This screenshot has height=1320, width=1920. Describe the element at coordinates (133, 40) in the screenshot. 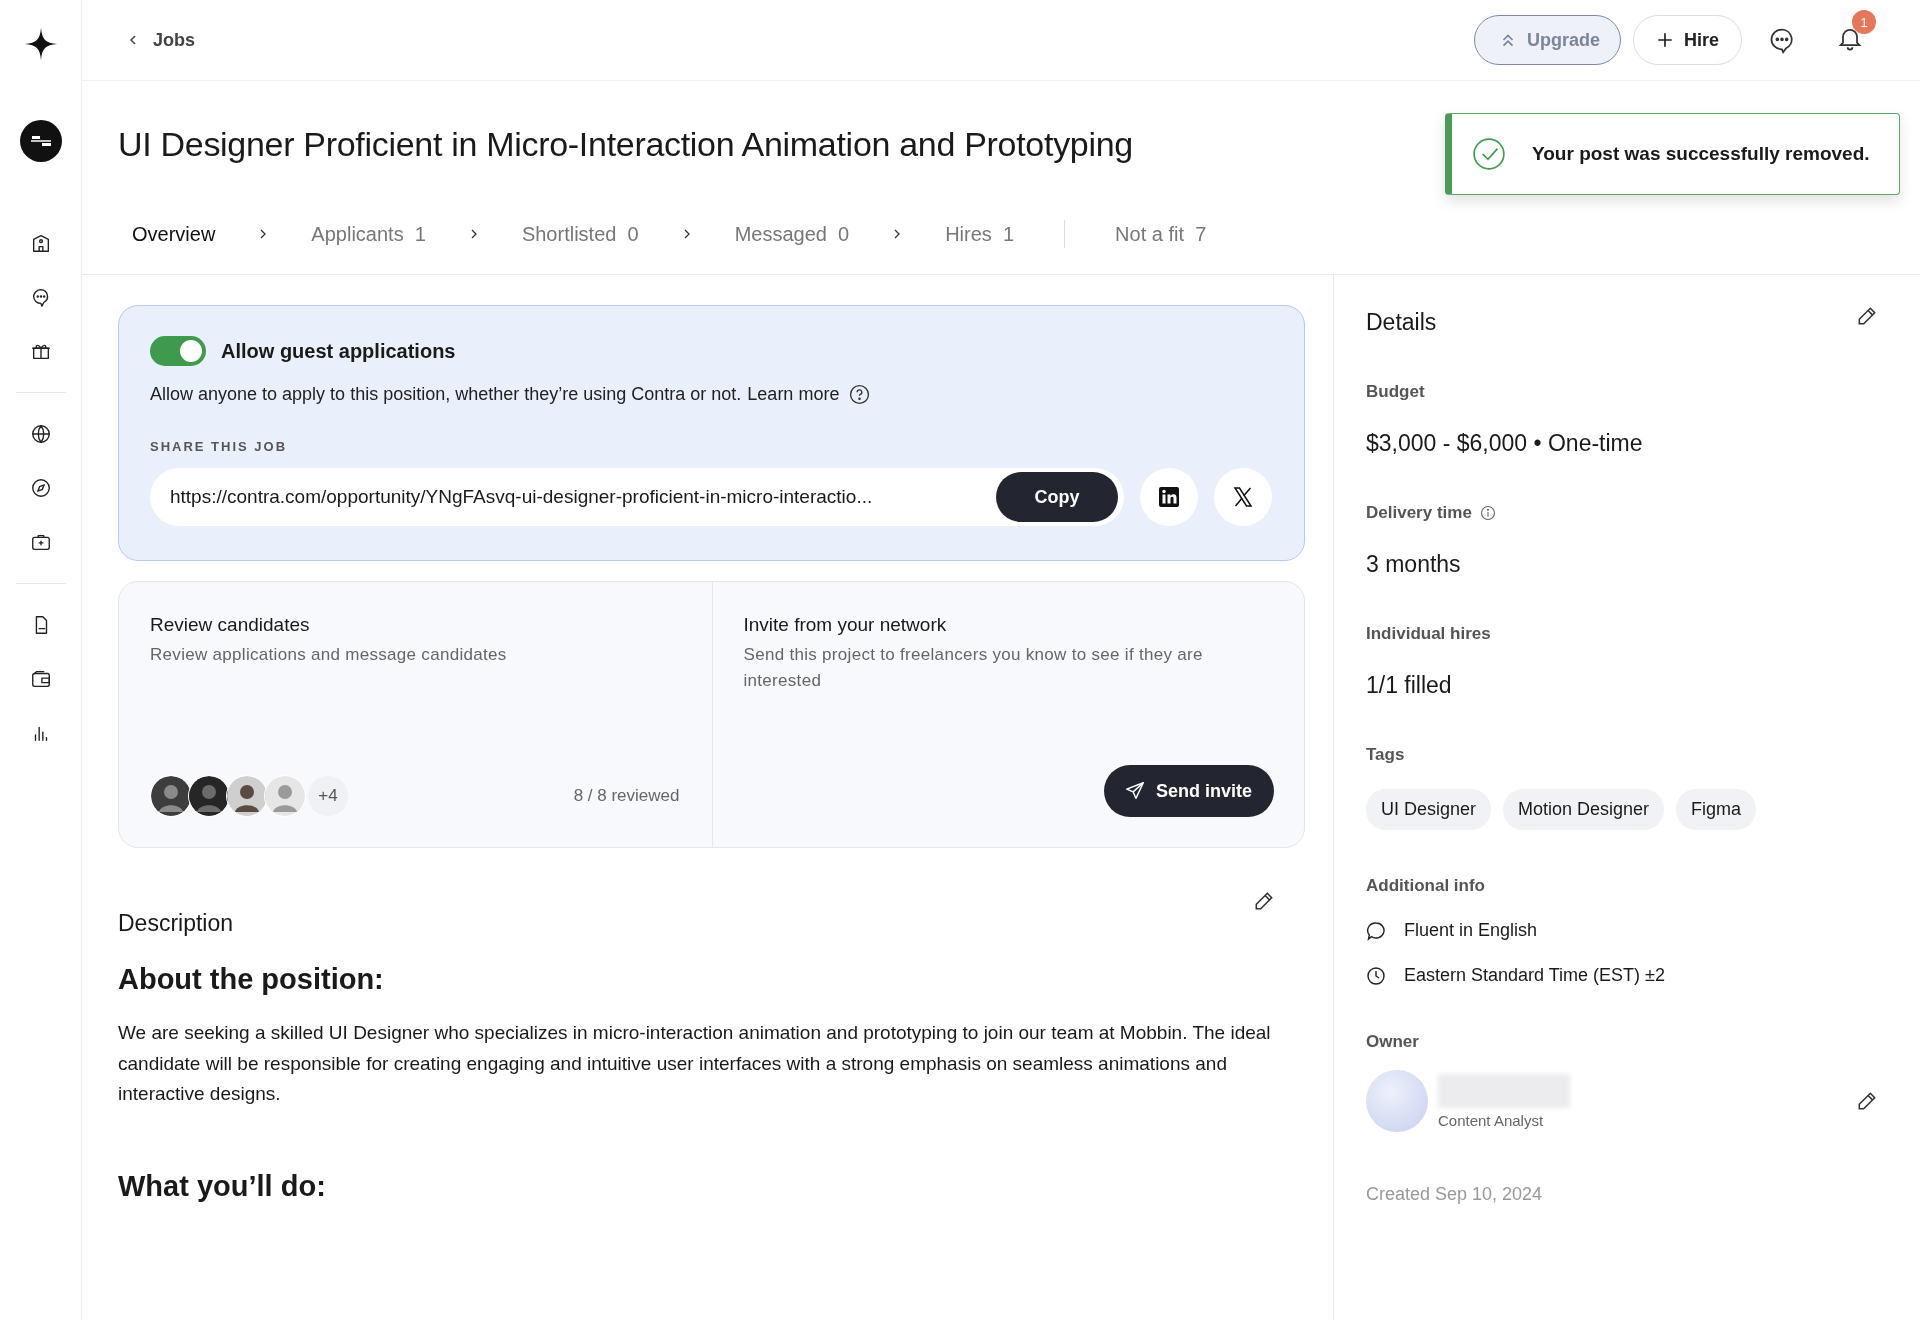

I see `back-chevron-icon` at that location.